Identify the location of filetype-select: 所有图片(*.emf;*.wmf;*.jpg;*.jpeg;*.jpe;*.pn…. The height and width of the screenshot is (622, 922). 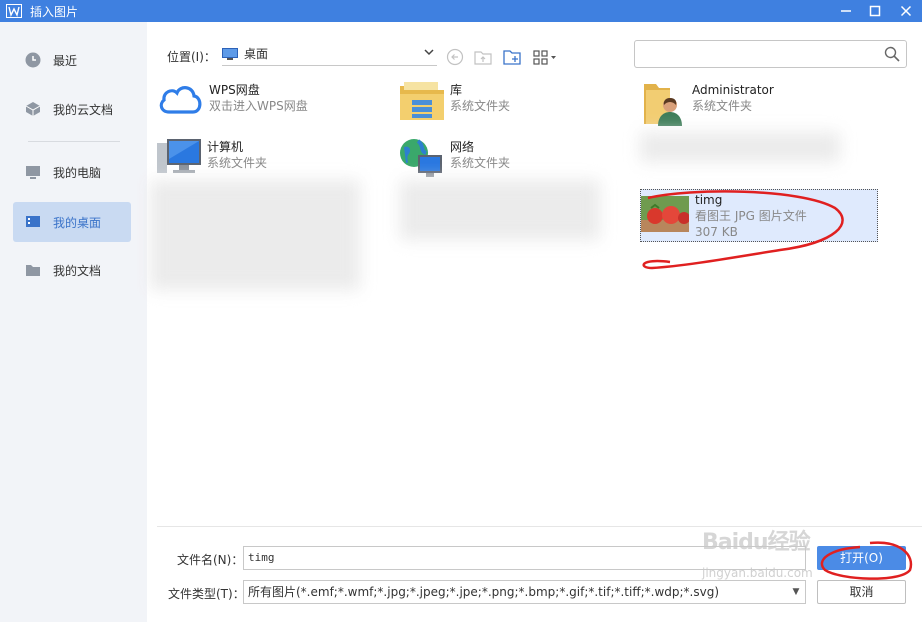
(524, 592).